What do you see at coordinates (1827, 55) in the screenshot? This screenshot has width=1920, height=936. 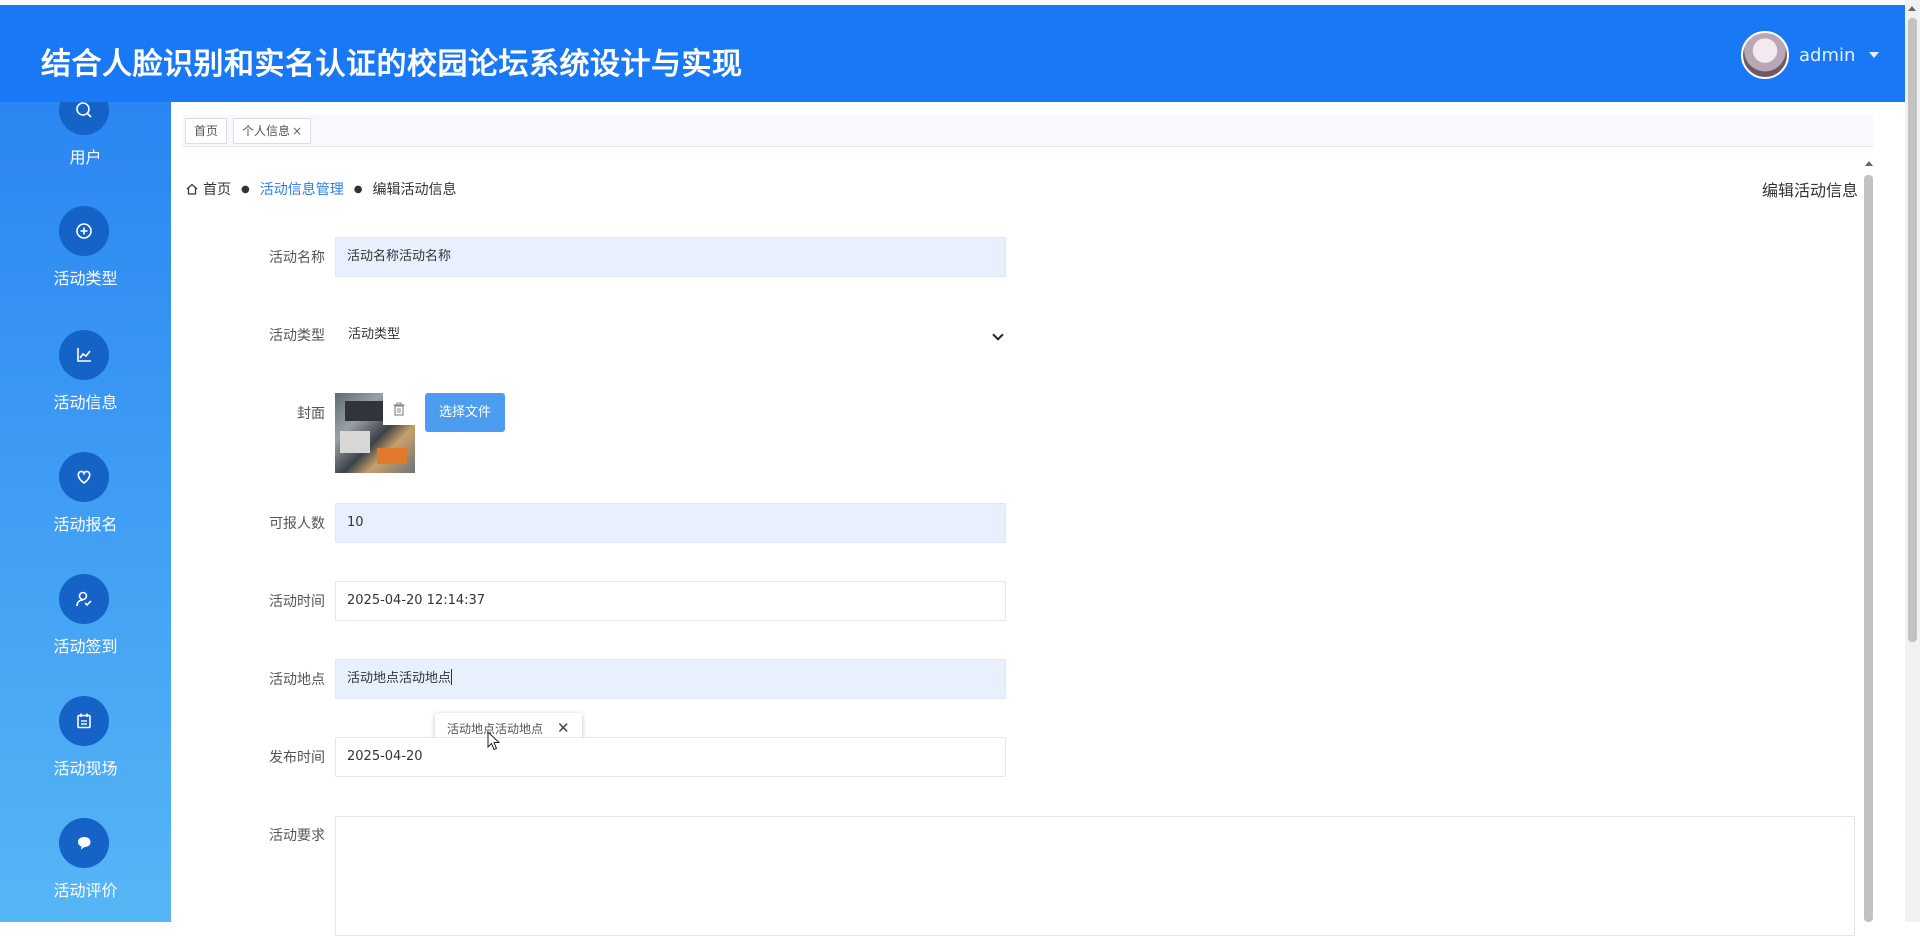 I see `user-name: admin` at bounding box center [1827, 55].